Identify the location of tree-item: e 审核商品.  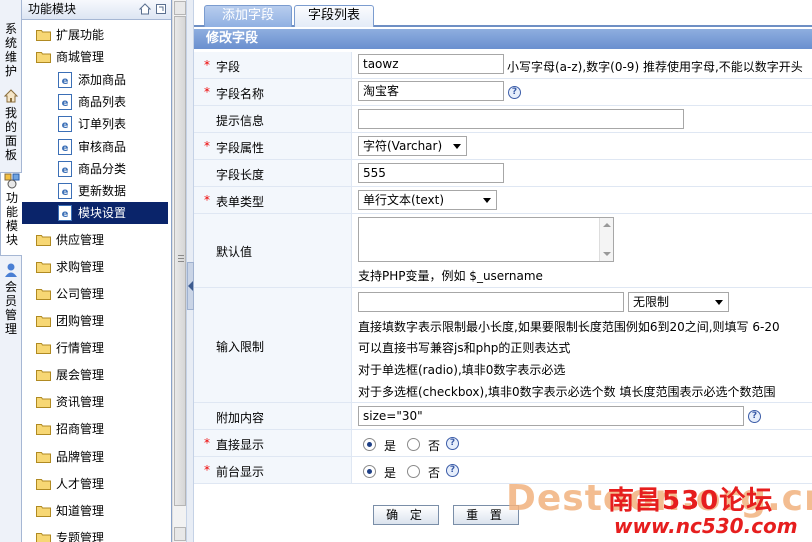
(95, 147).